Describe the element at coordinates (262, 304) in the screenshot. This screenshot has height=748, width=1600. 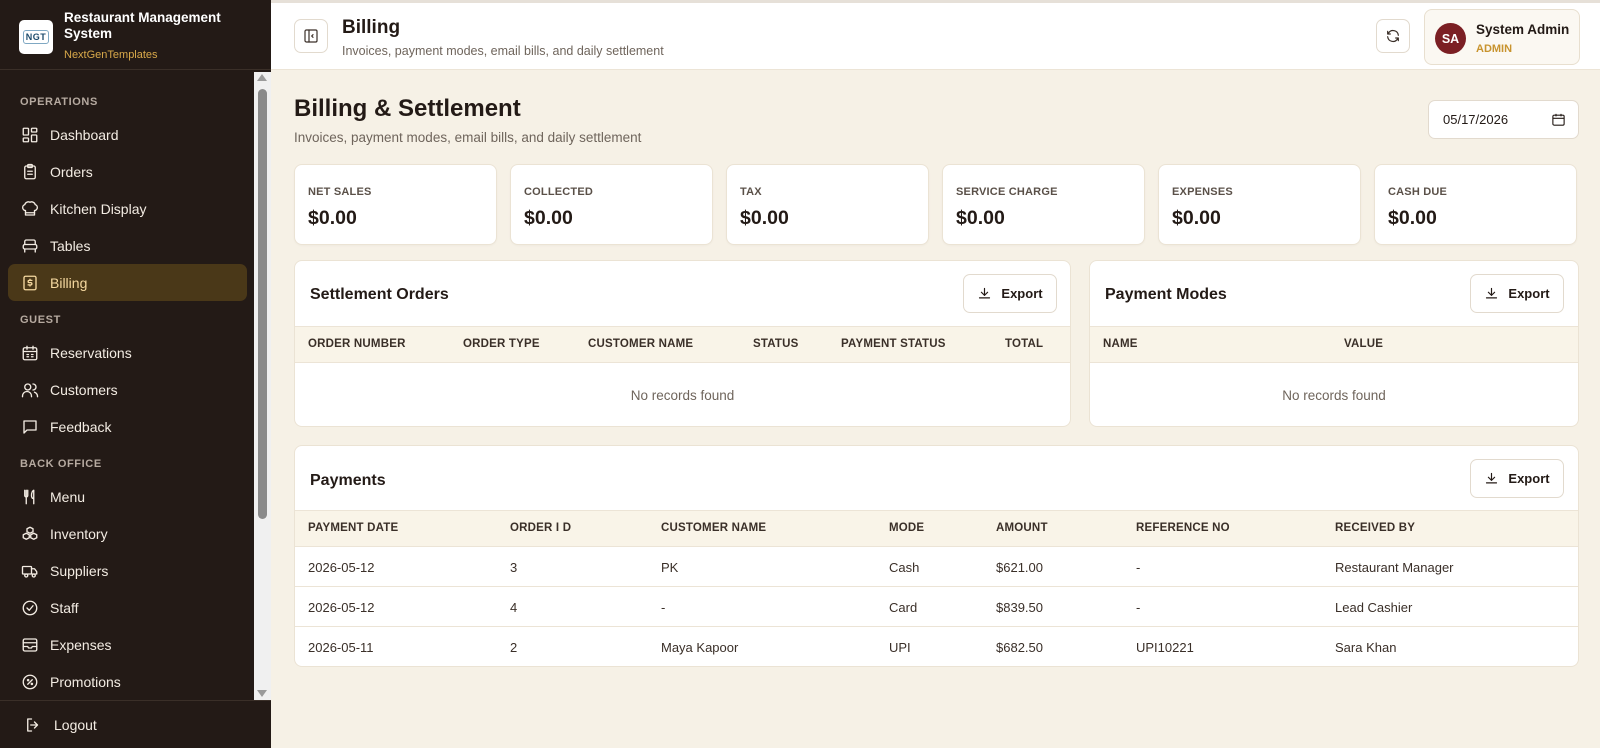
I see `sidebar-scroll-thumb` at that location.